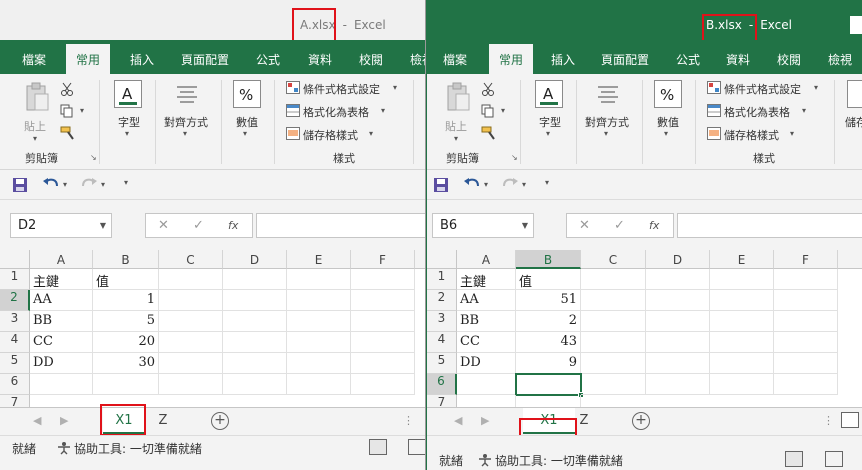  I want to click on row-header-1: 1, so click(442, 279).